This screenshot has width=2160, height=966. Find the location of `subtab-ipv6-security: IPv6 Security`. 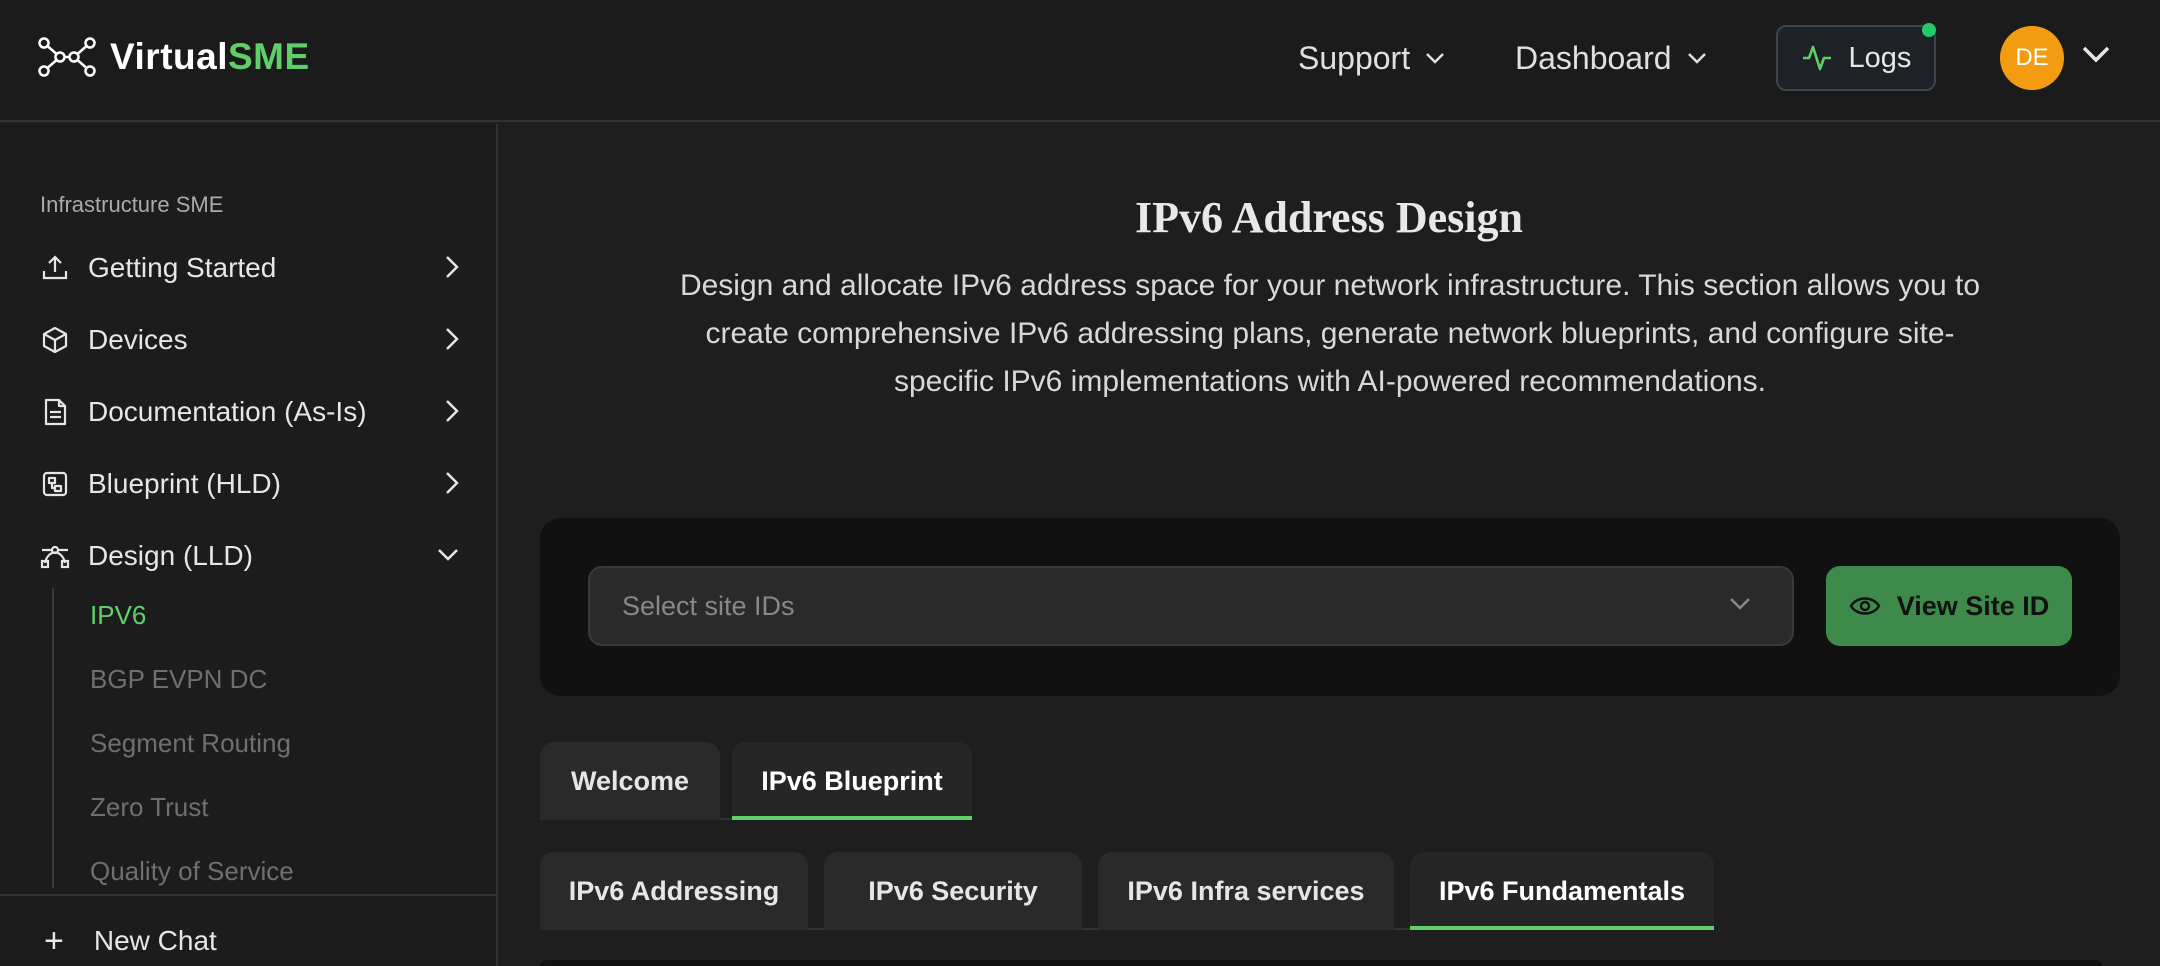

subtab-ipv6-security: IPv6 Security is located at coordinates (953, 891).